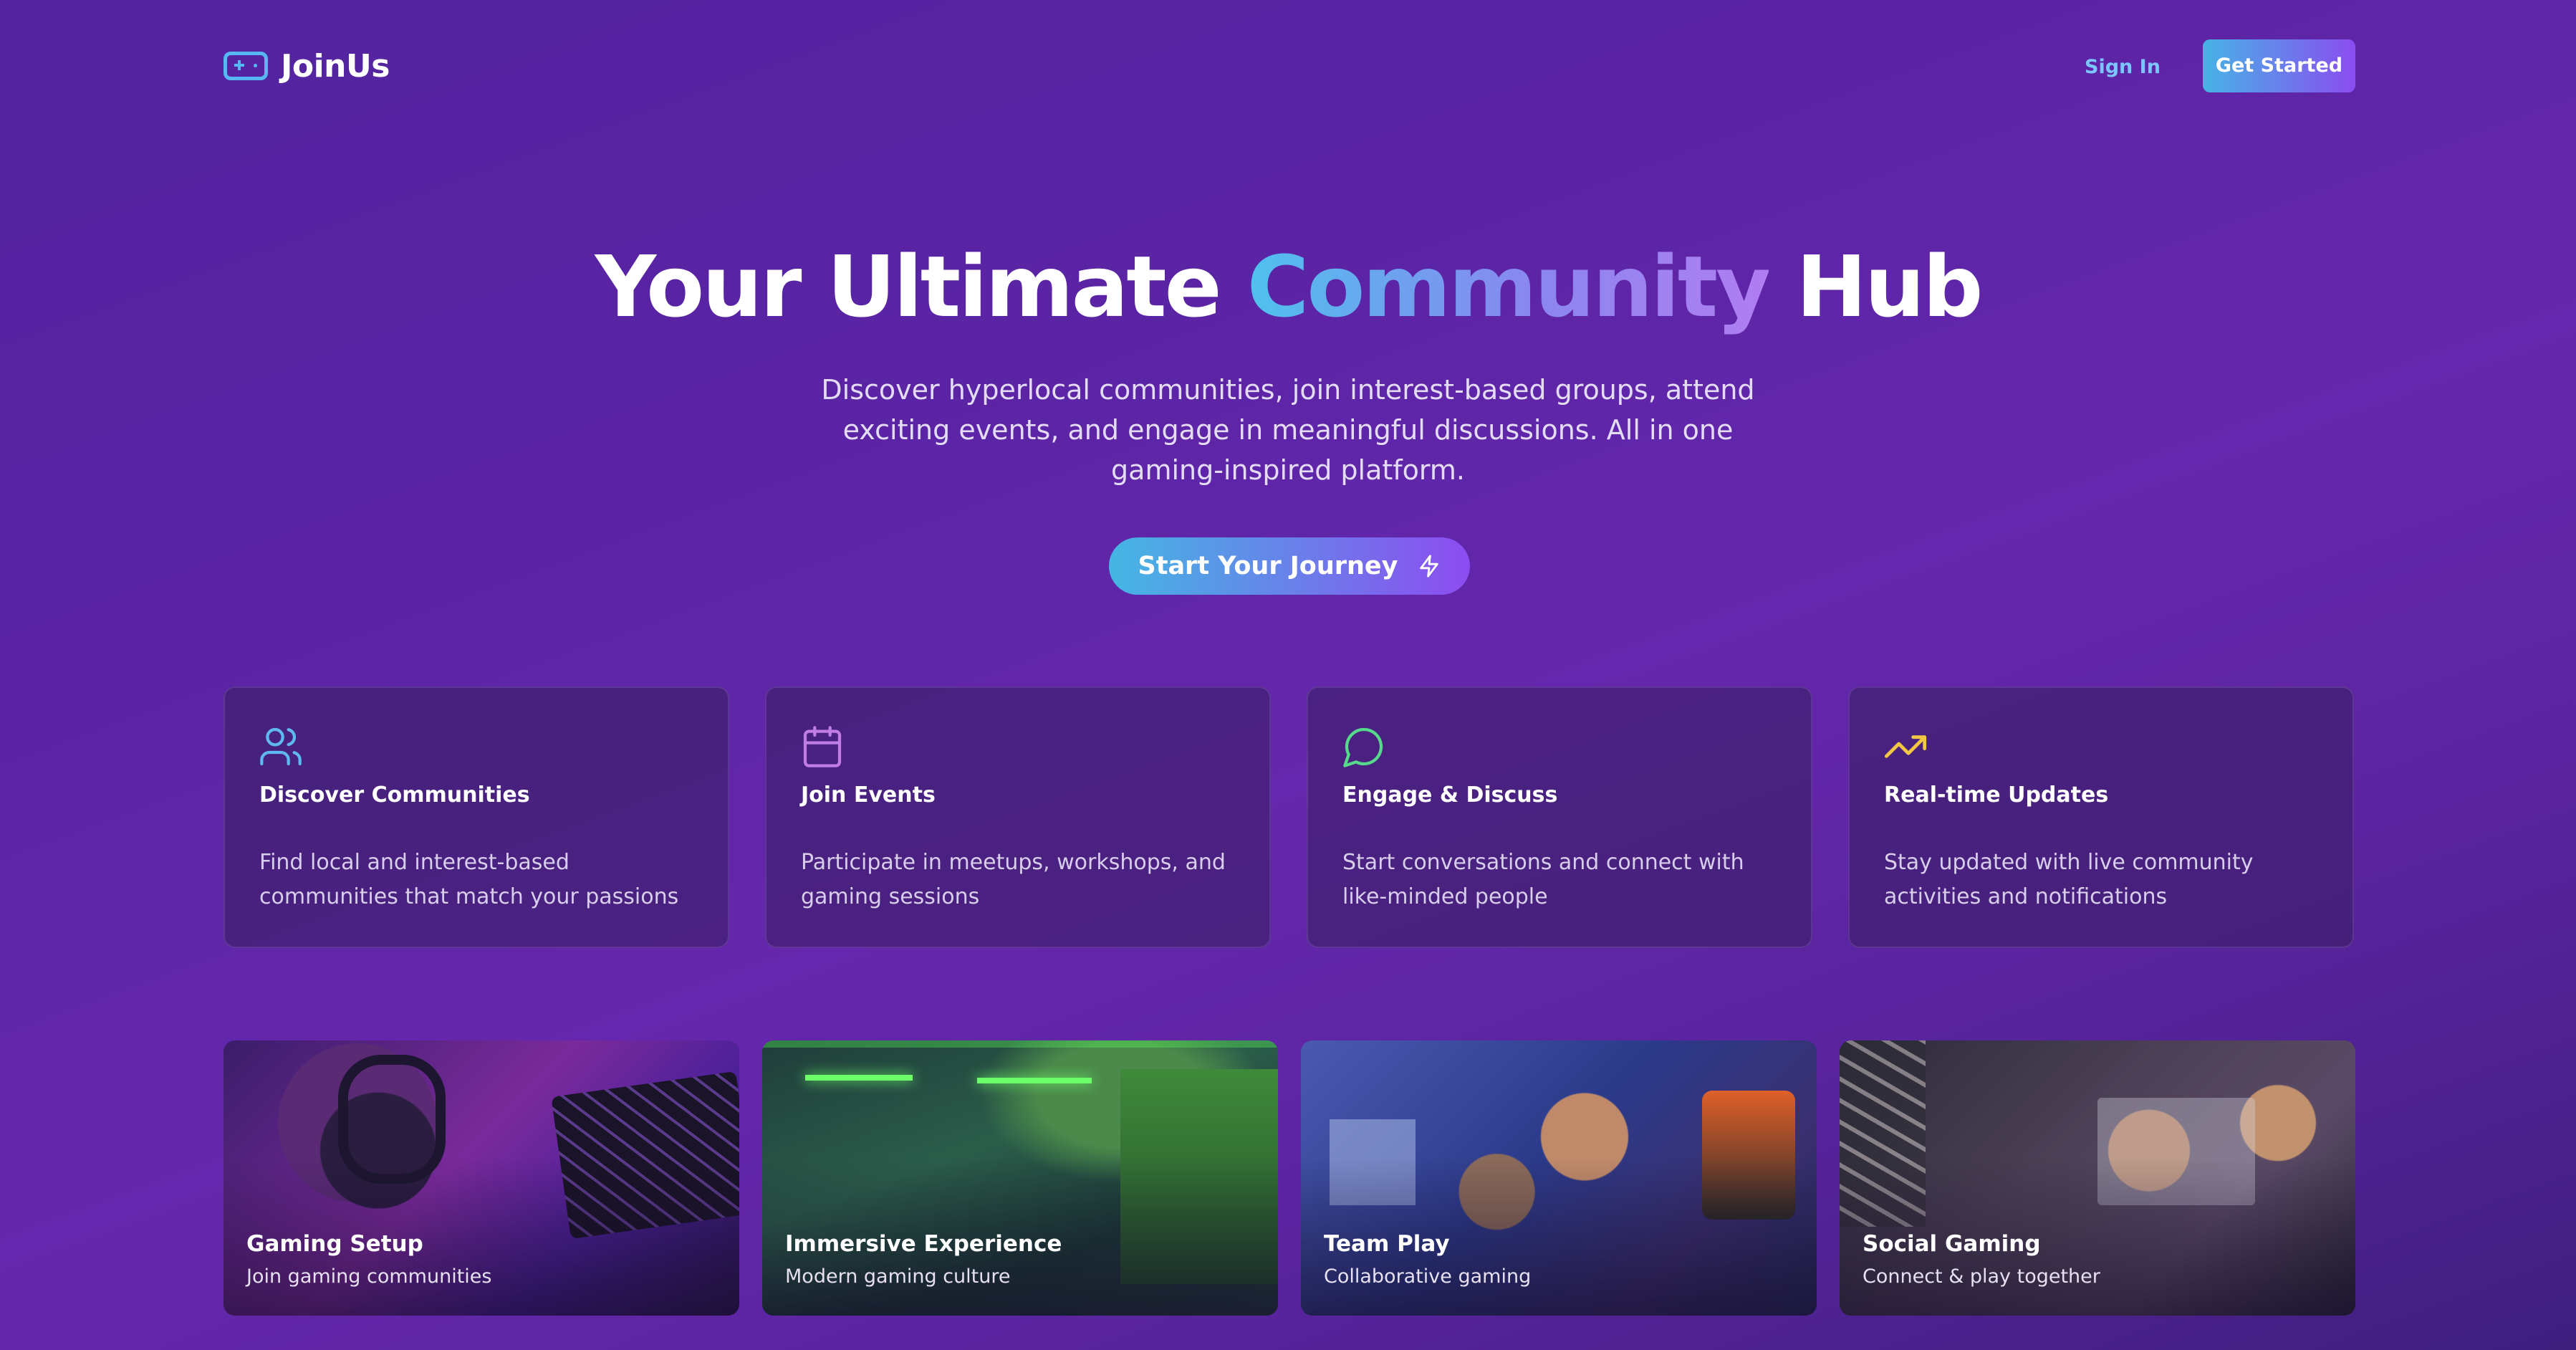  Describe the element at coordinates (2123, 67) in the screenshot. I see `sign-in-link: Sign In` at that location.